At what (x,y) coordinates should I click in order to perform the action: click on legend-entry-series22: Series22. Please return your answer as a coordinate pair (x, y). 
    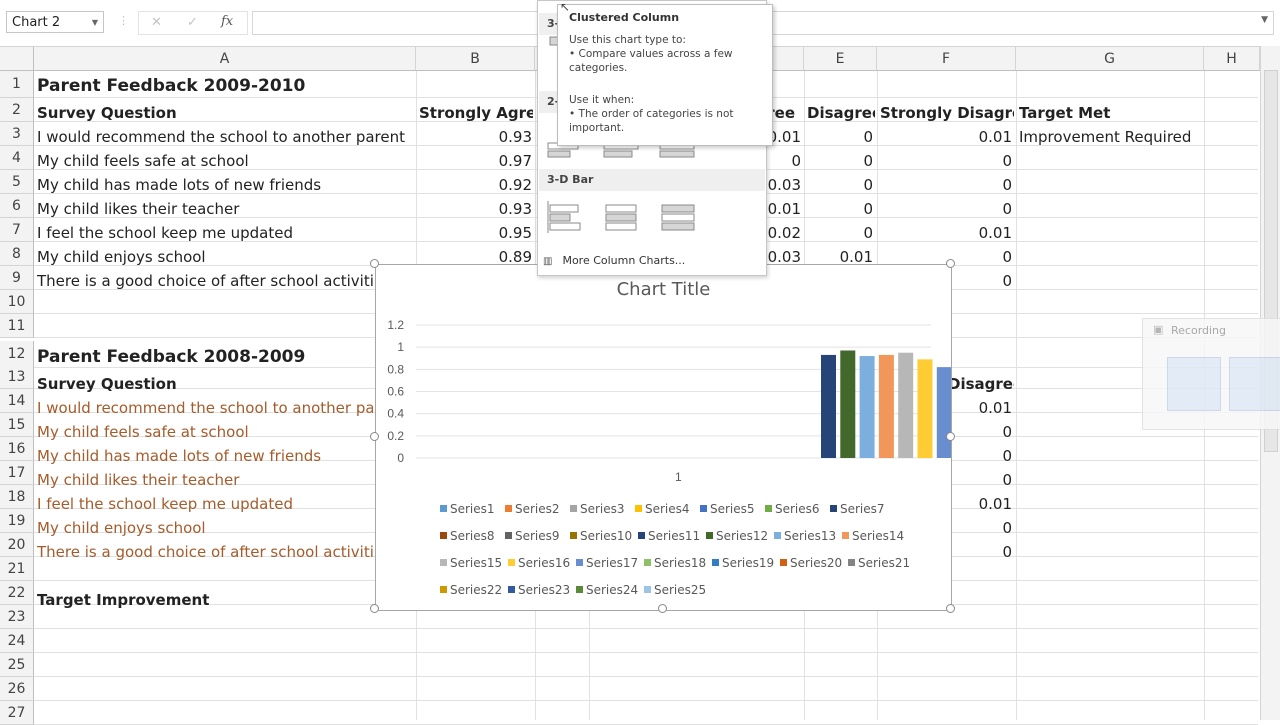
    Looking at the image, I should click on (471, 590).